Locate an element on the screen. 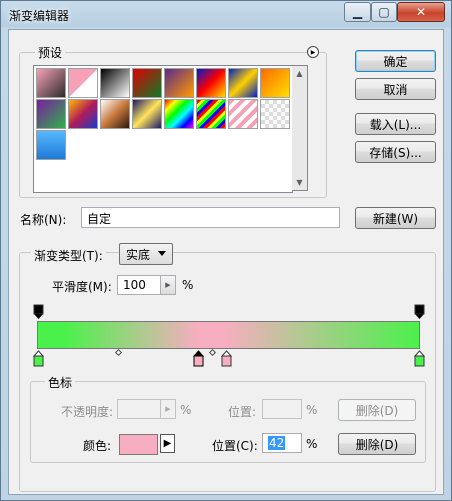 The height and width of the screenshot is (501, 452). color-options-button: ▶ is located at coordinates (167, 443).